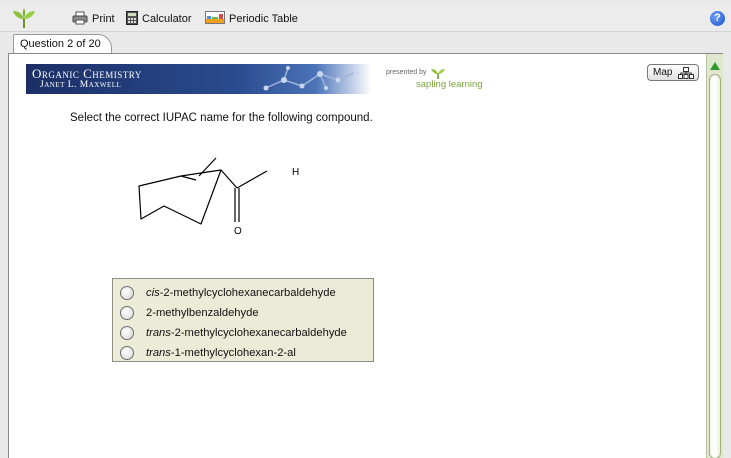  What do you see at coordinates (449, 84) in the screenshot?
I see `brand-label: sapling learning` at bounding box center [449, 84].